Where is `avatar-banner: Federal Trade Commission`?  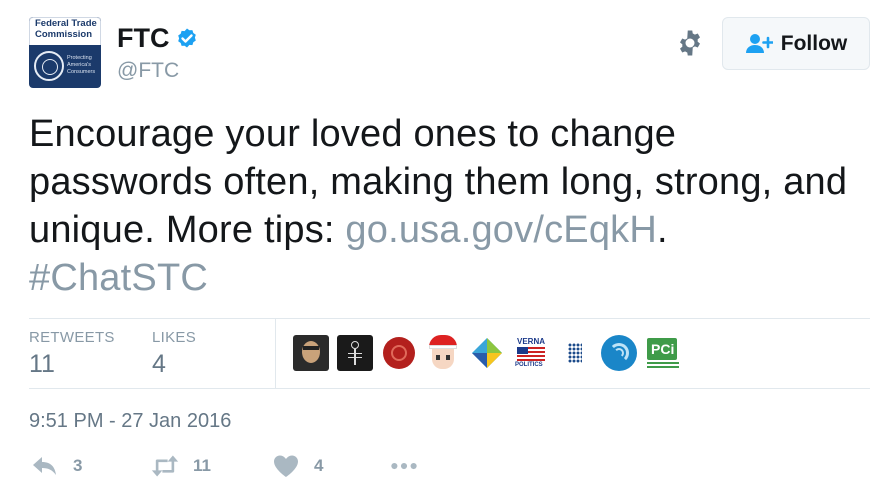
avatar-banner: Federal Trade Commission is located at coordinates (65, 31).